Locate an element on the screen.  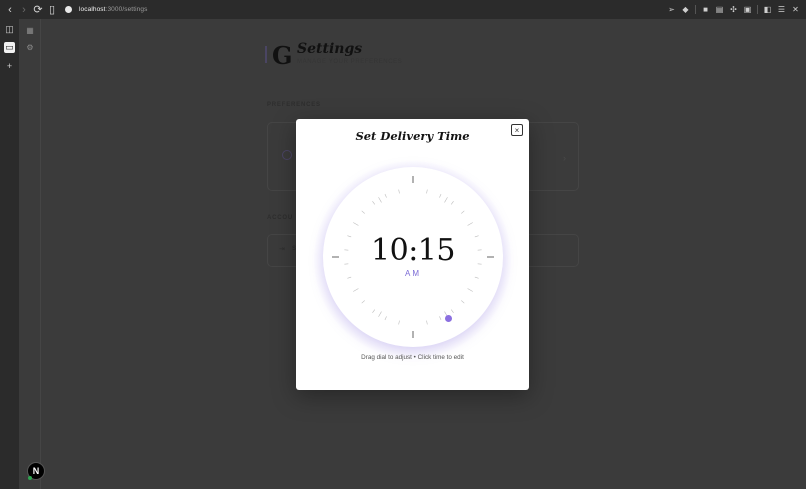
settings-gear-icon: ⚙ is located at coordinates (30, 47).